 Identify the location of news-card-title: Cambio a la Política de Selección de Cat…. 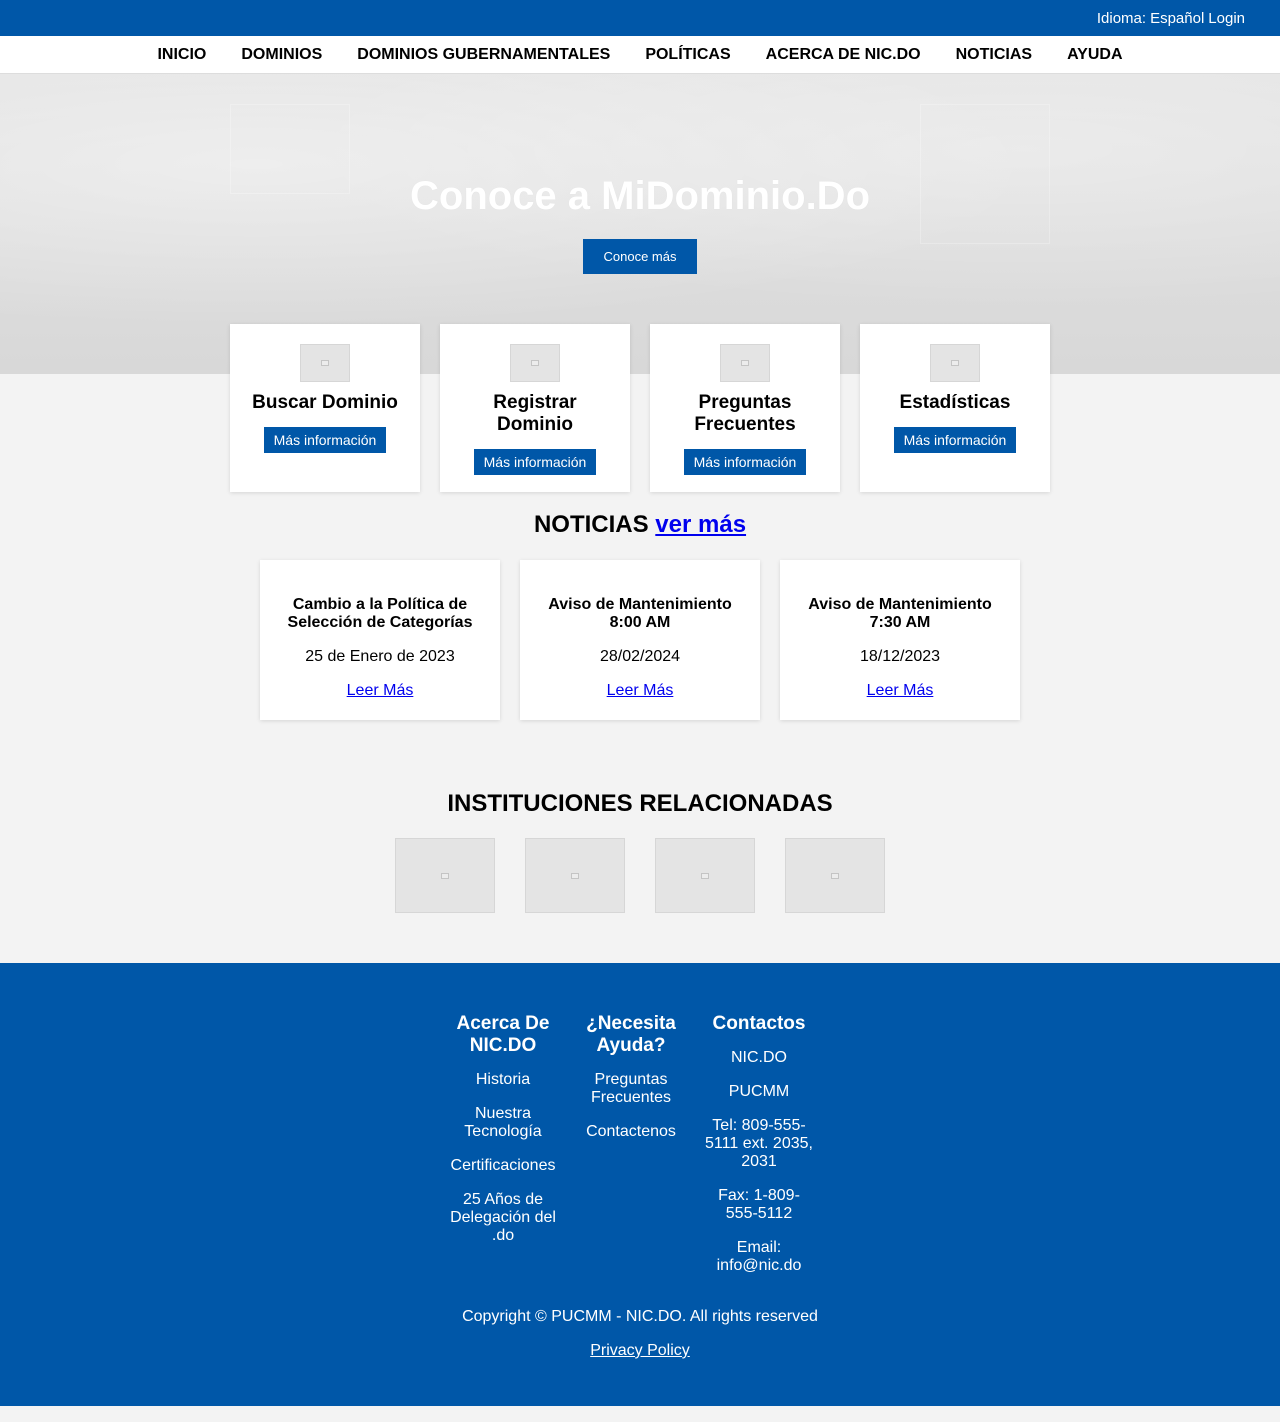
(380, 613).